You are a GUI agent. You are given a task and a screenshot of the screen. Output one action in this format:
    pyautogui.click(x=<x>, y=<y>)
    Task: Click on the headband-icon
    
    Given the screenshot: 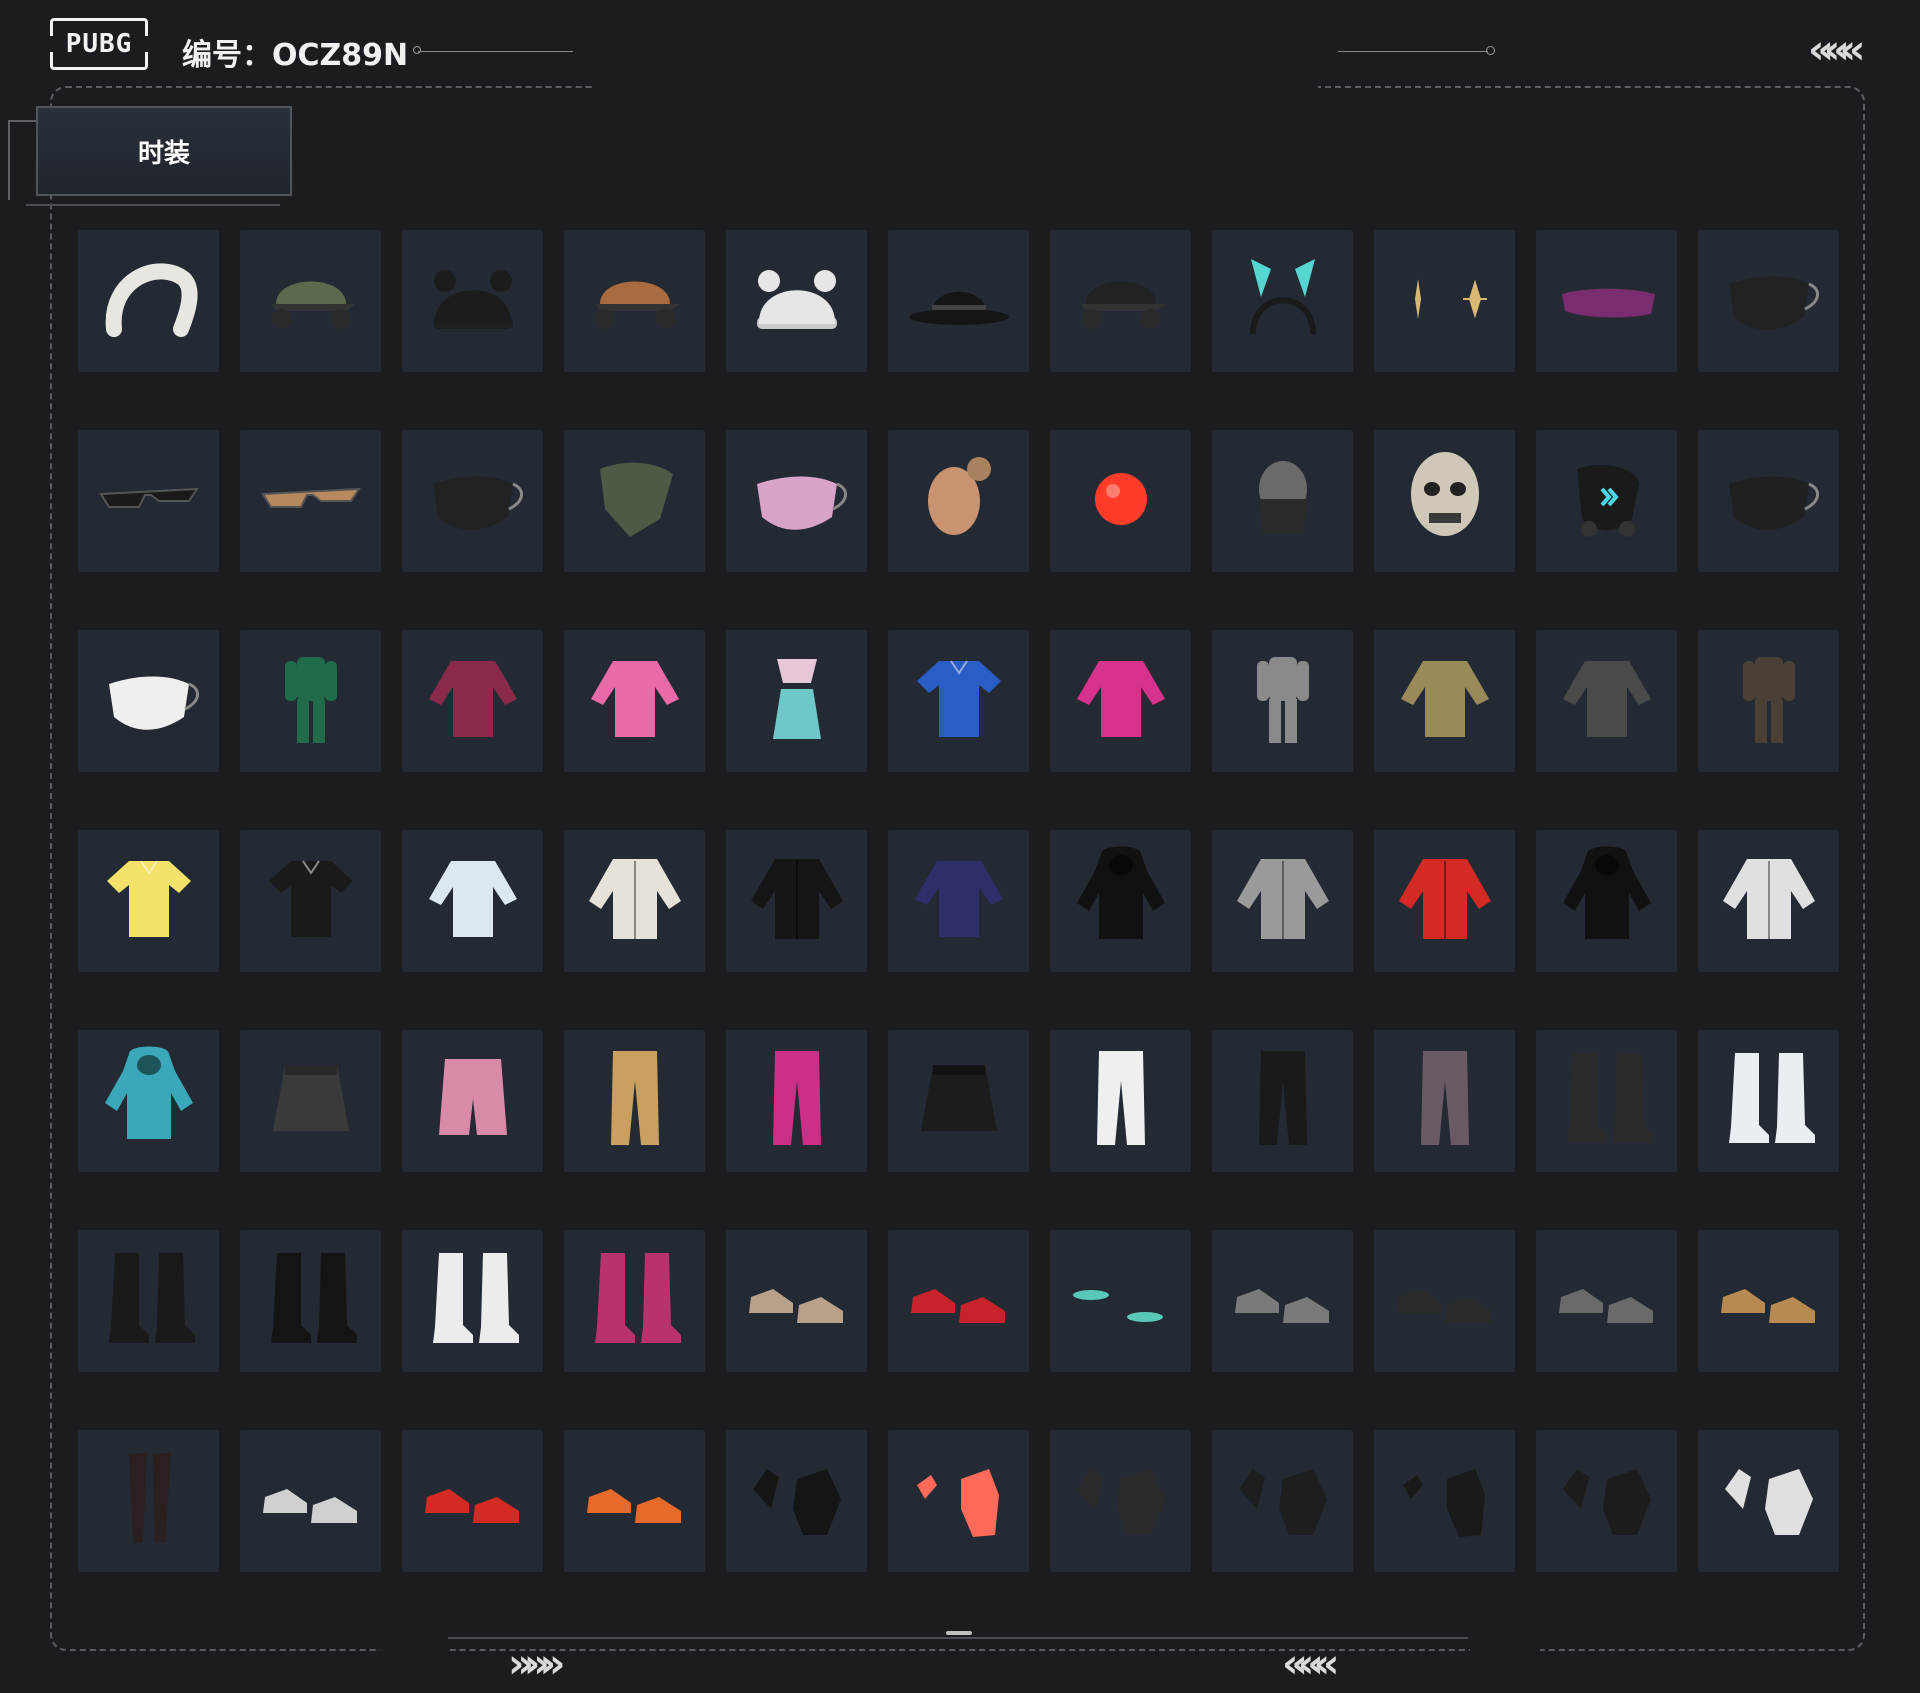 What is the action you would take?
    pyautogui.click(x=149, y=301)
    